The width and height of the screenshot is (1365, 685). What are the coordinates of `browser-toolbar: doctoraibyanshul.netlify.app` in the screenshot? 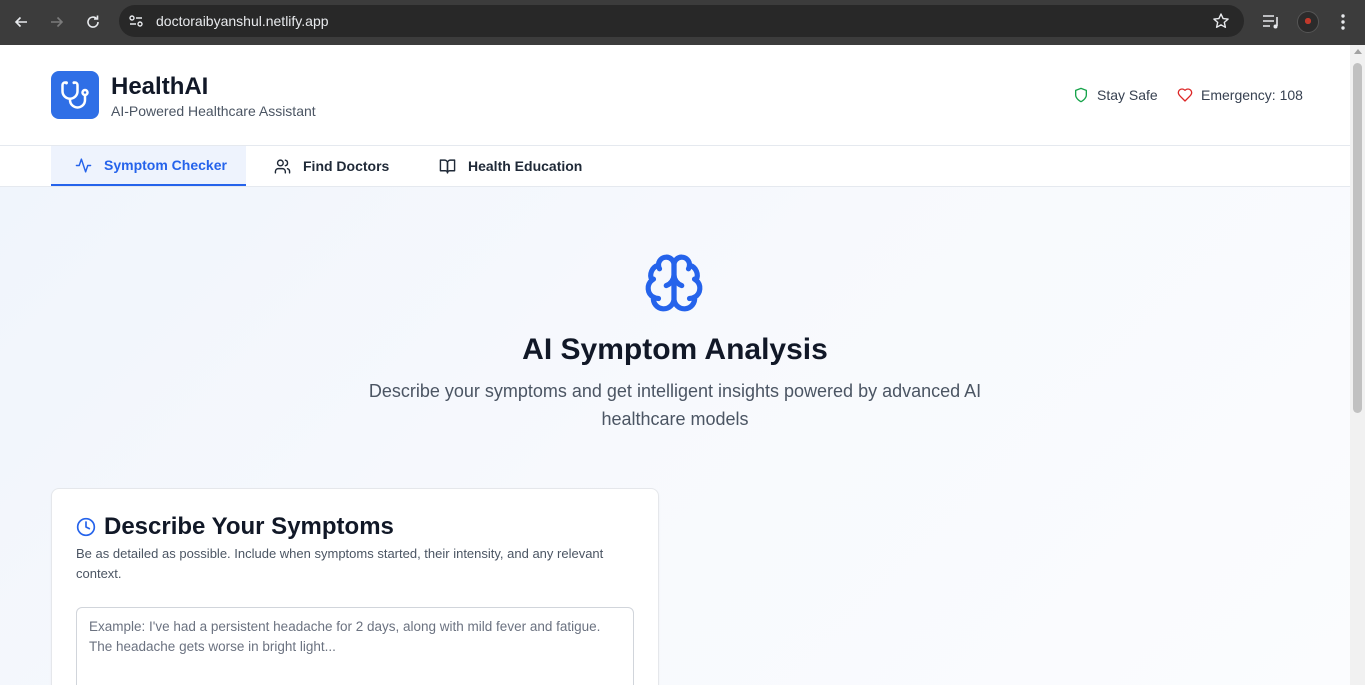 It's located at (682, 22).